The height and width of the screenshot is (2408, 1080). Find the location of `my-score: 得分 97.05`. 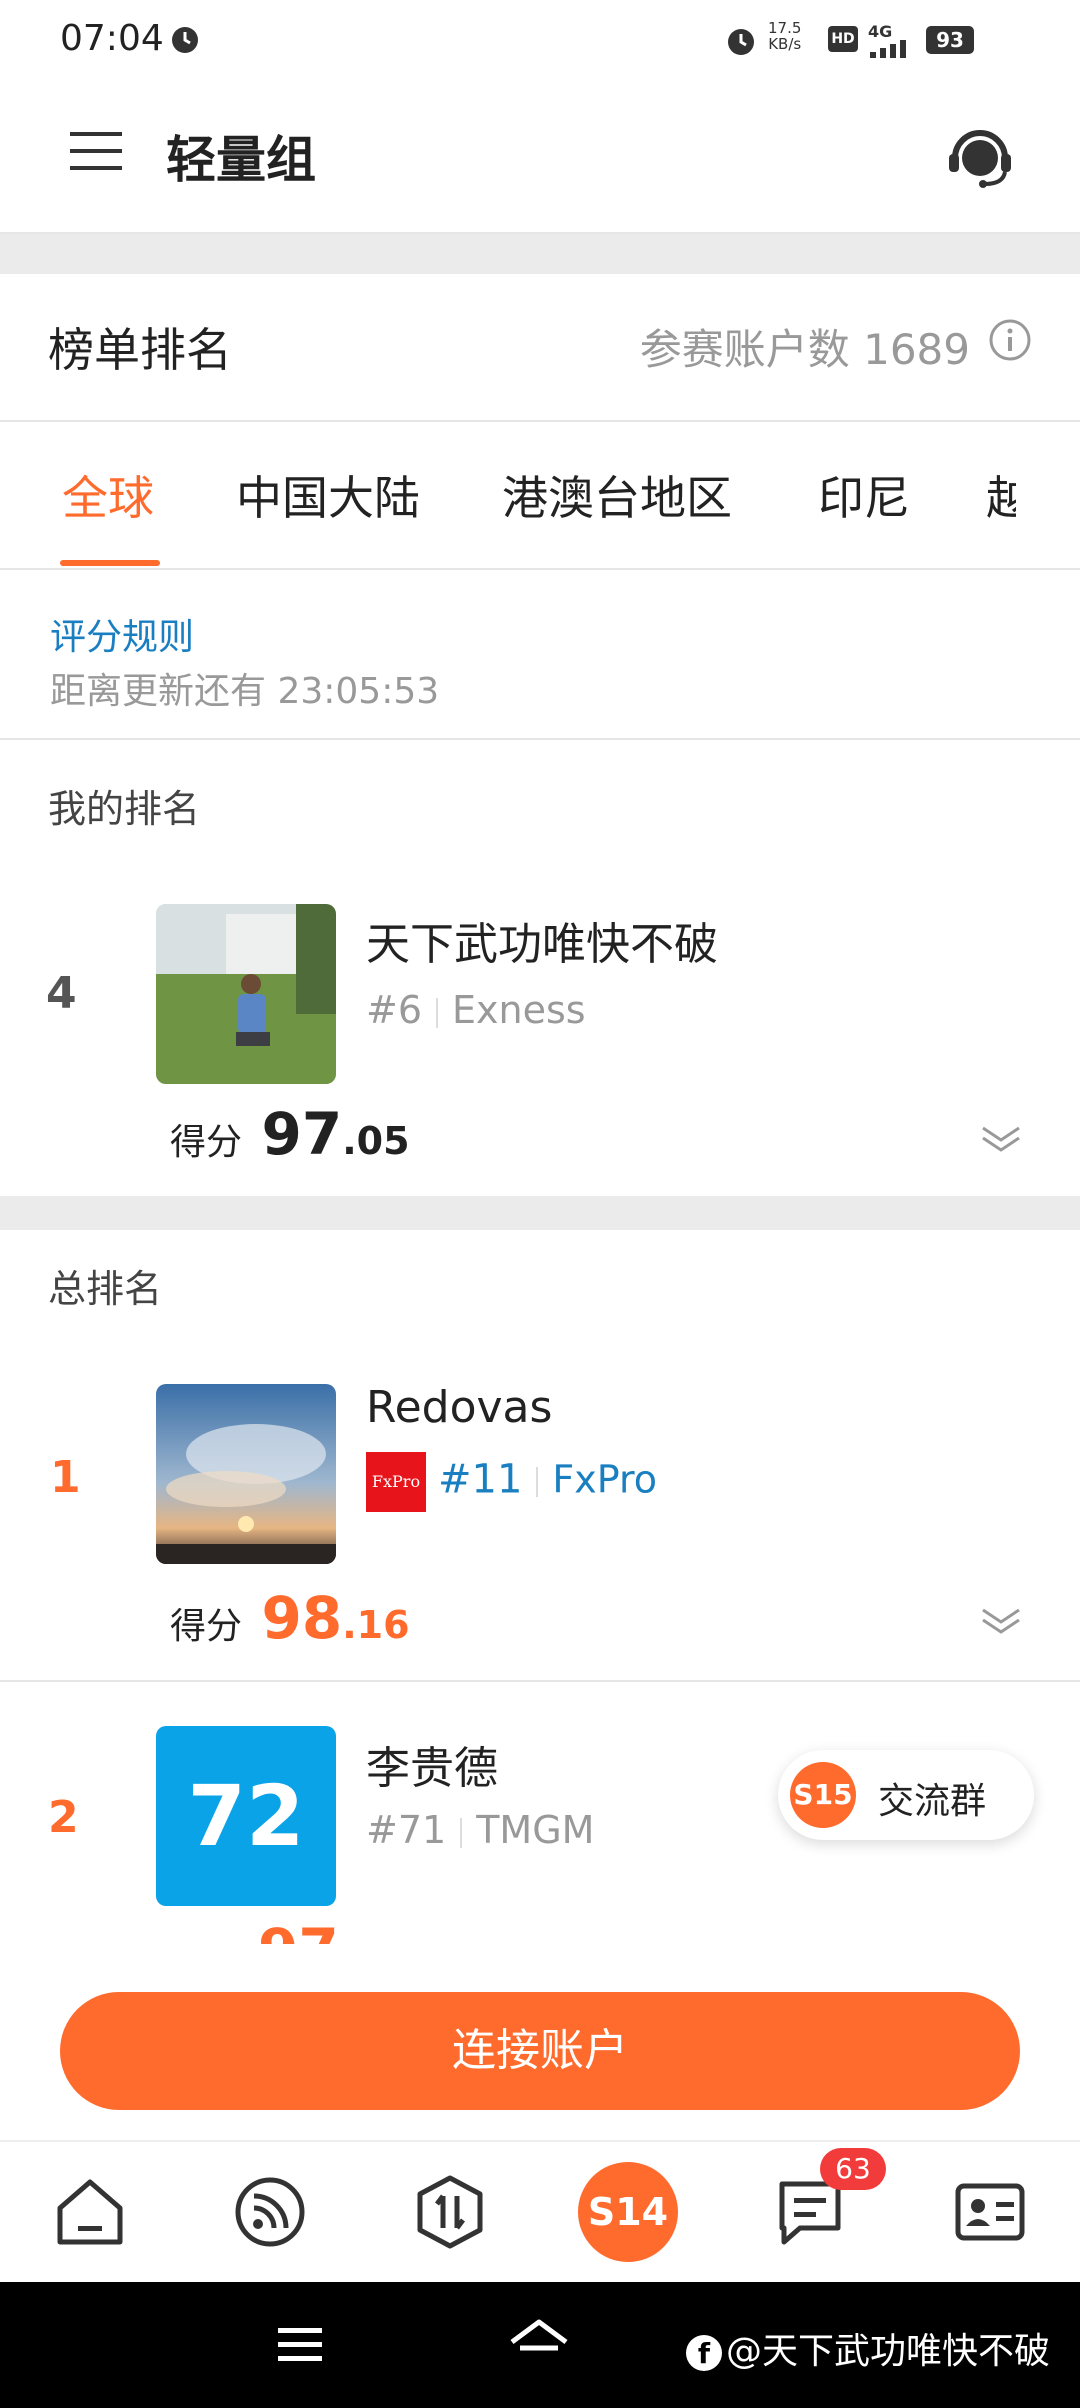

my-score: 得分 97.05 is located at coordinates (290, 1134).